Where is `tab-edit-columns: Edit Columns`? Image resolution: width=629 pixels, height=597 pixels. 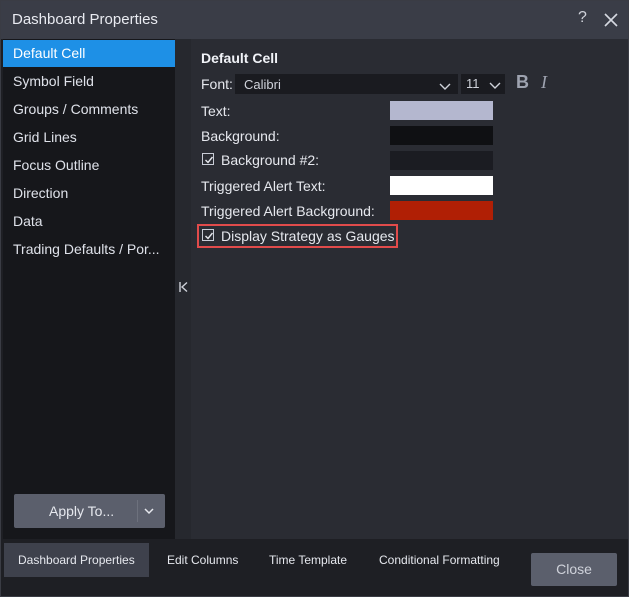 tab-edit-columns: Edit Columns is located at coordinates (202, 560).